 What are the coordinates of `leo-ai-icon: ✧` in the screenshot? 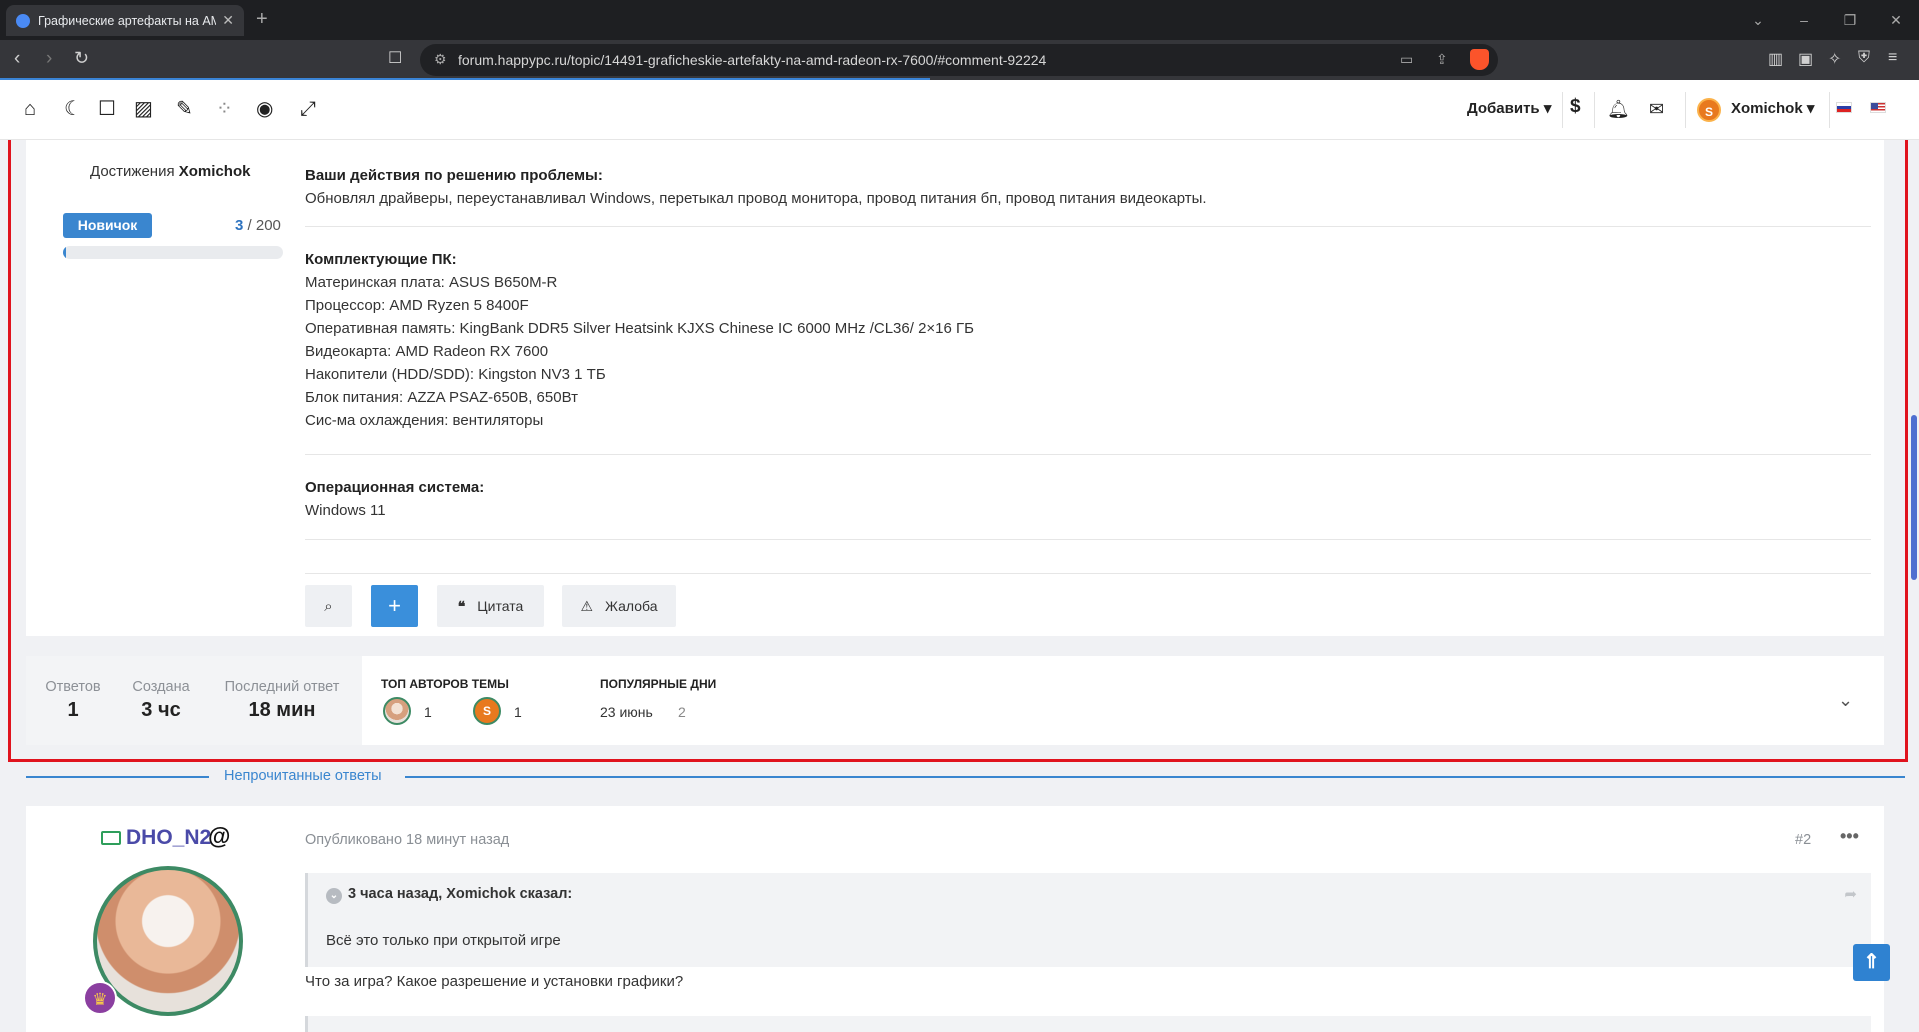 It's located at (1834, 59).